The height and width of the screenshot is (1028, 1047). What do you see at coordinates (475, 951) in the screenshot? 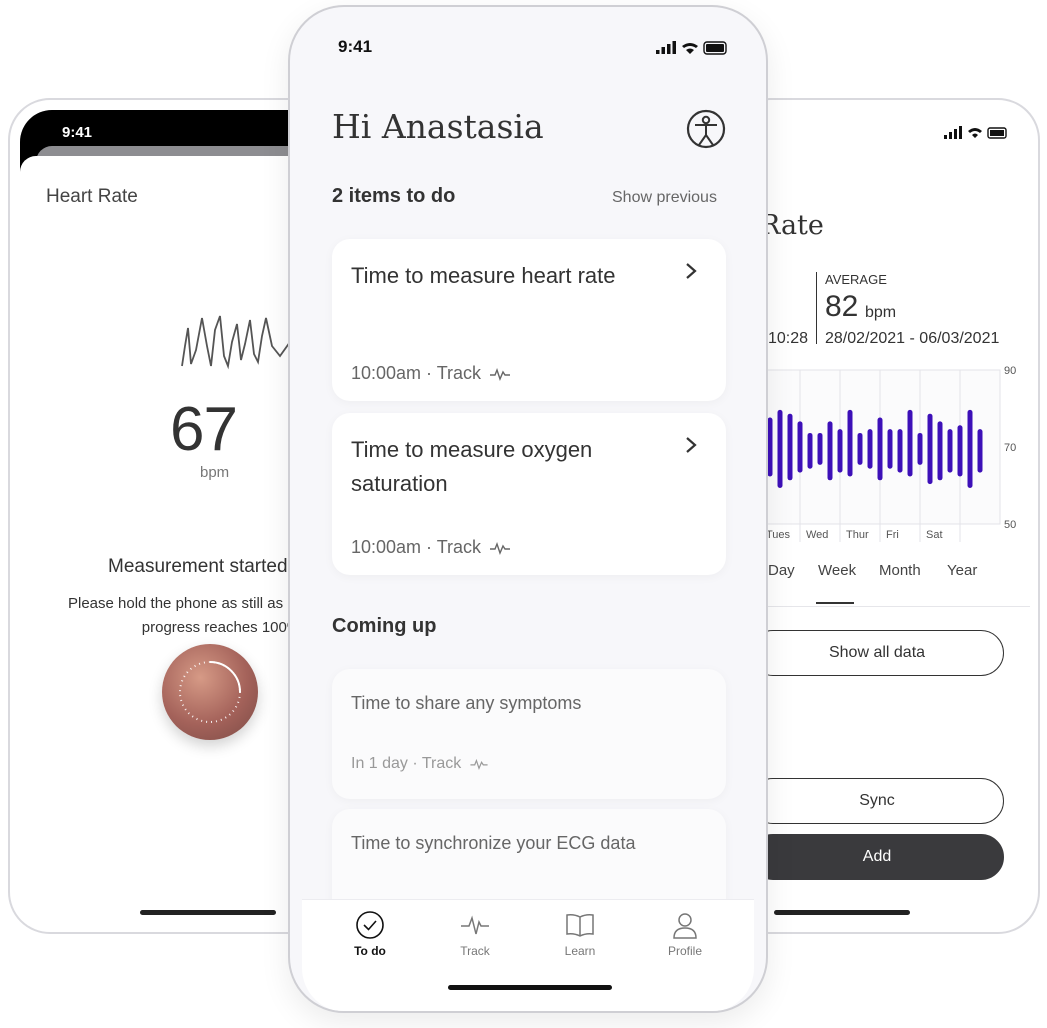
I see `tab-label: Track` at bounding box center [475, 951].